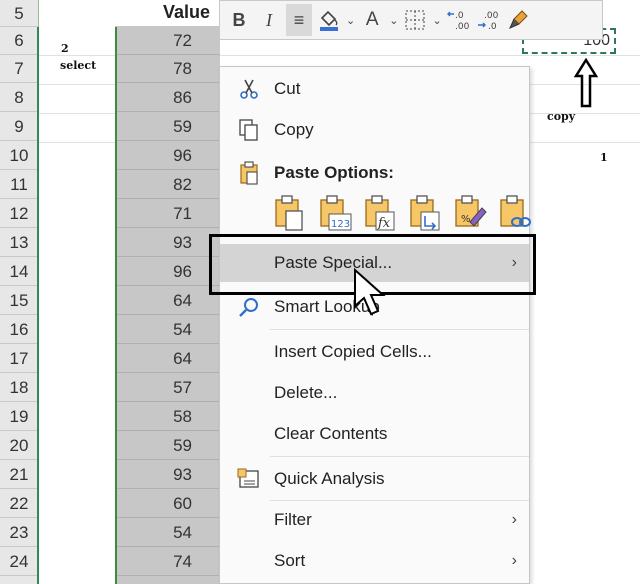  What do you see at coordinates (19, 388) in the screenshot?
I see `row-header-18: 18` at bounding box center [19, 388].